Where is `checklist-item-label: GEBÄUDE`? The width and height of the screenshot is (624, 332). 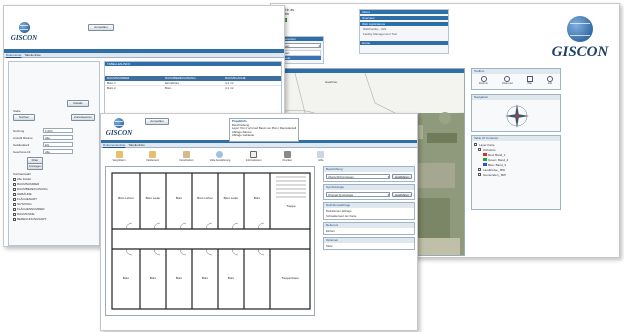 checklist-item-label: GEBÄUDE is located at coordinates (24, 194).